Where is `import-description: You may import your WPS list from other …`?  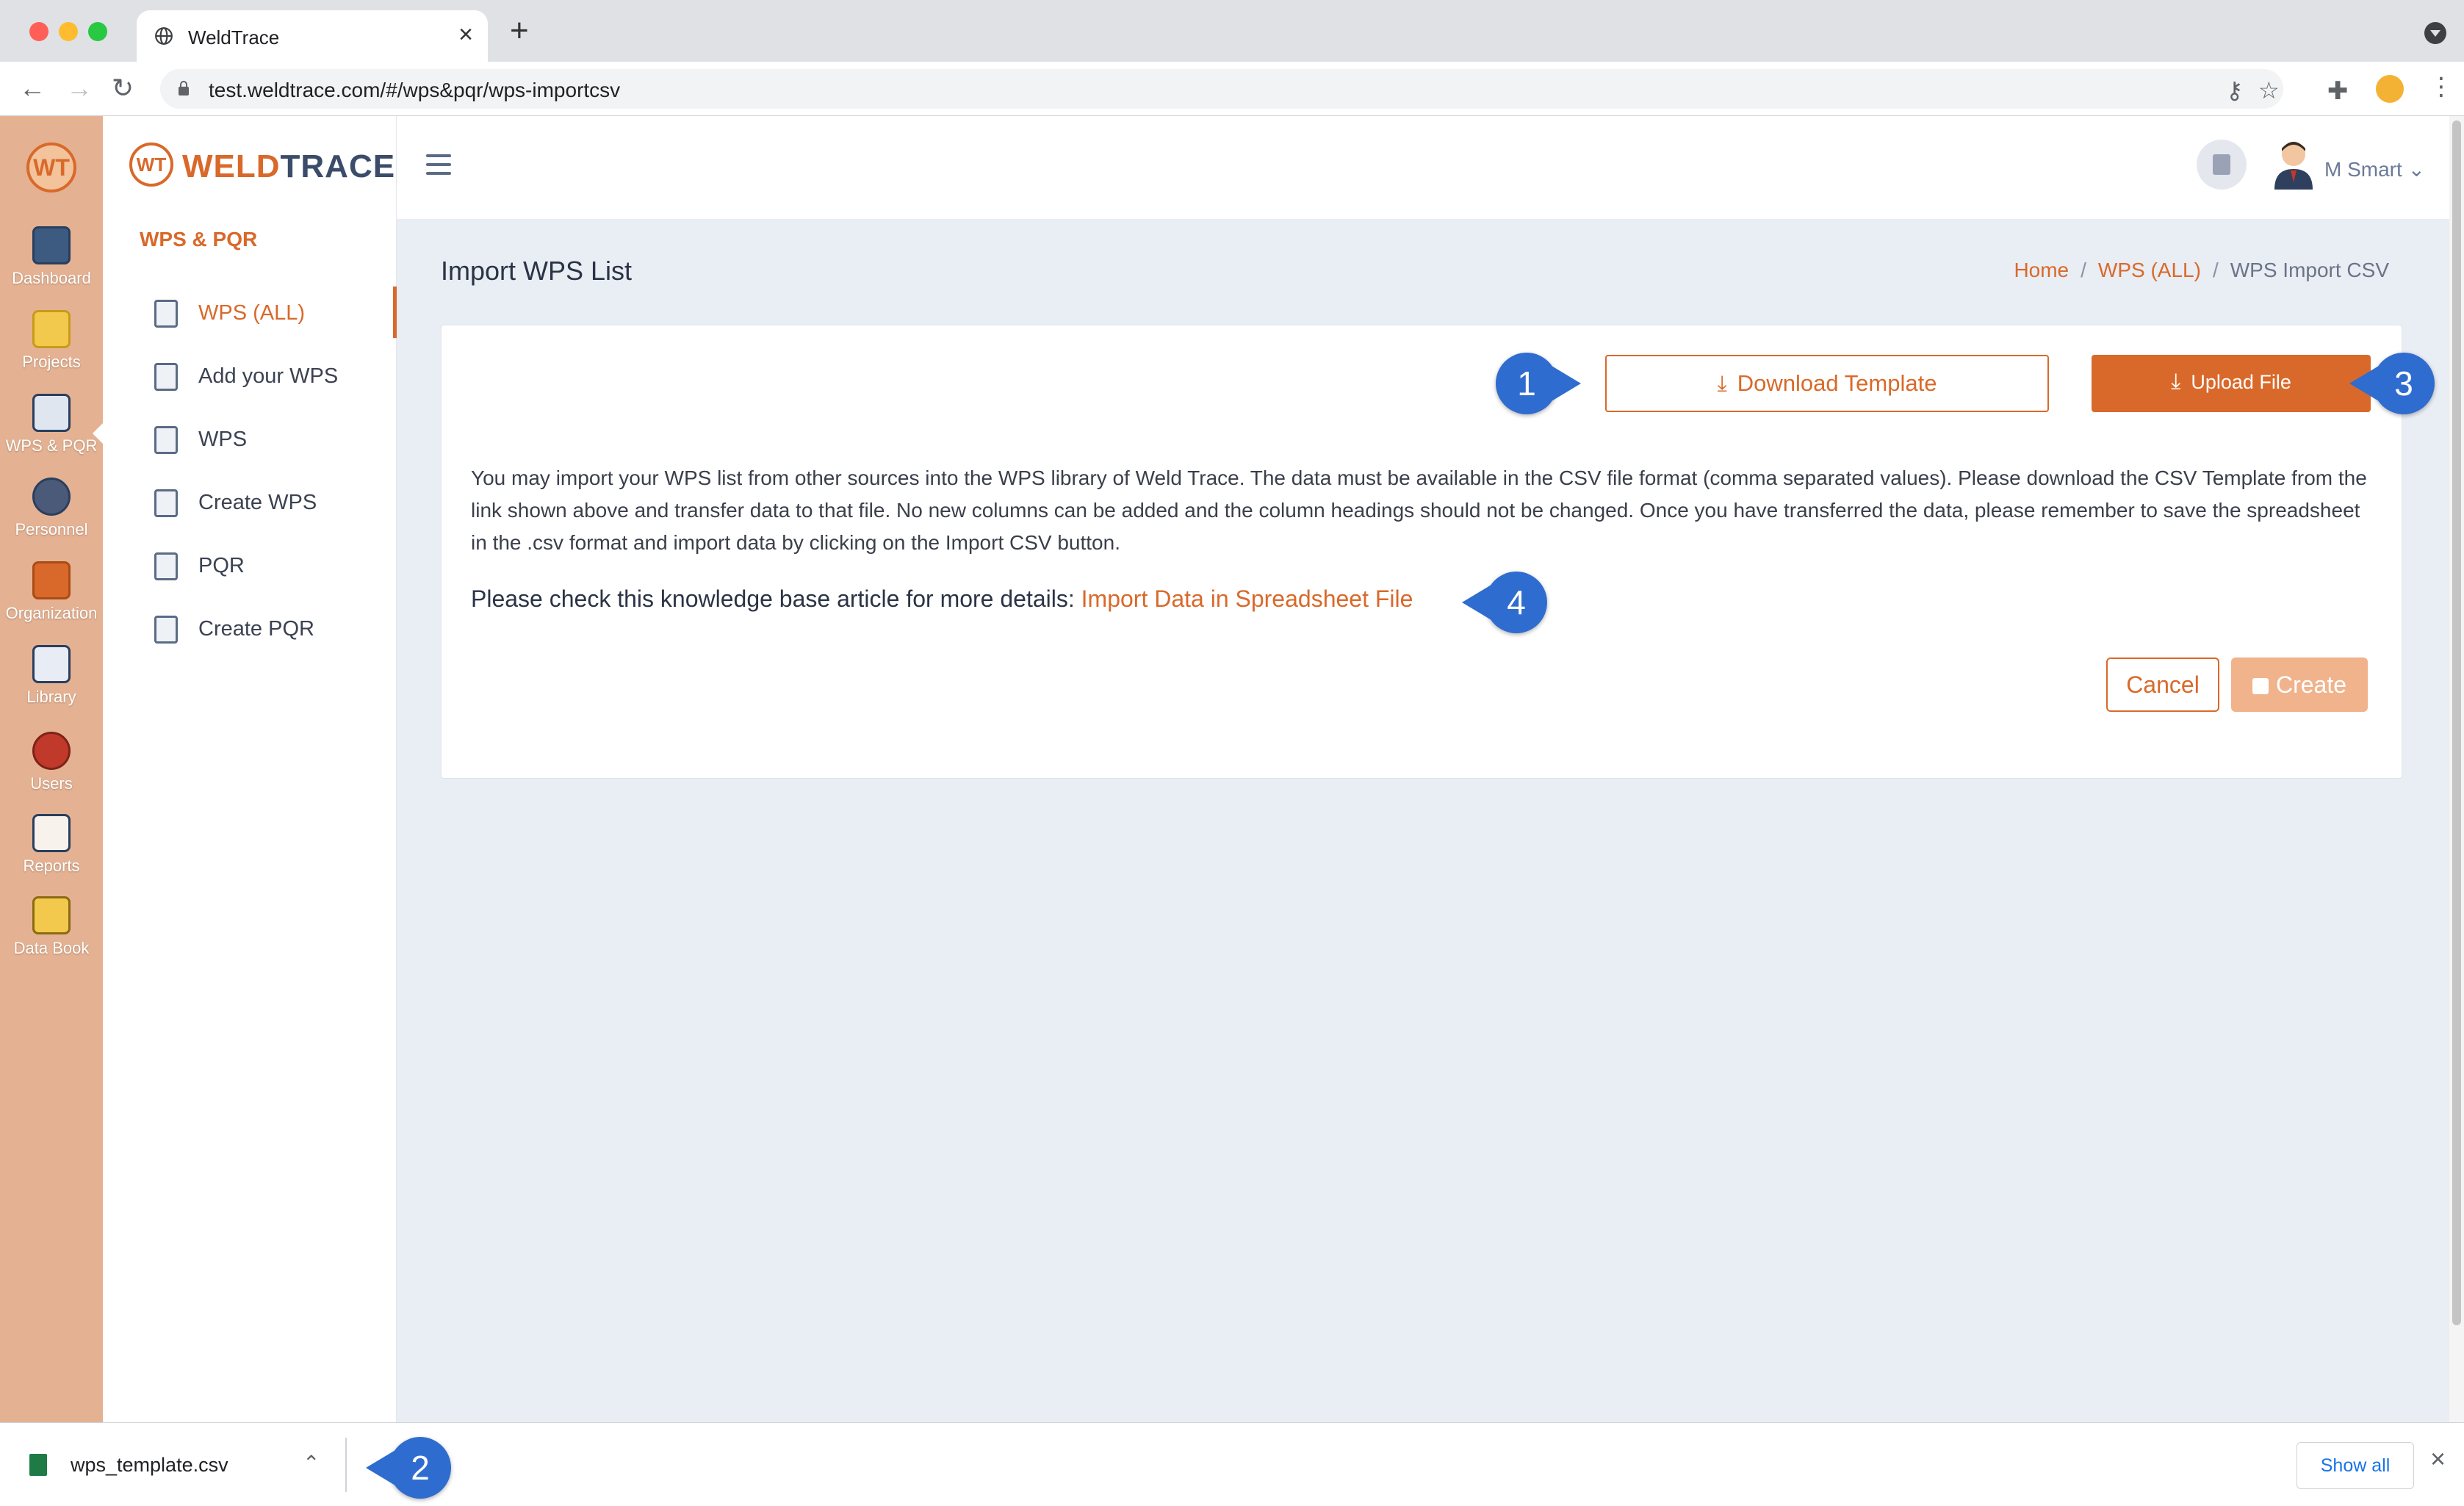 import-description: You may import your WPS list from other … is located at coordinates (1419, 510).